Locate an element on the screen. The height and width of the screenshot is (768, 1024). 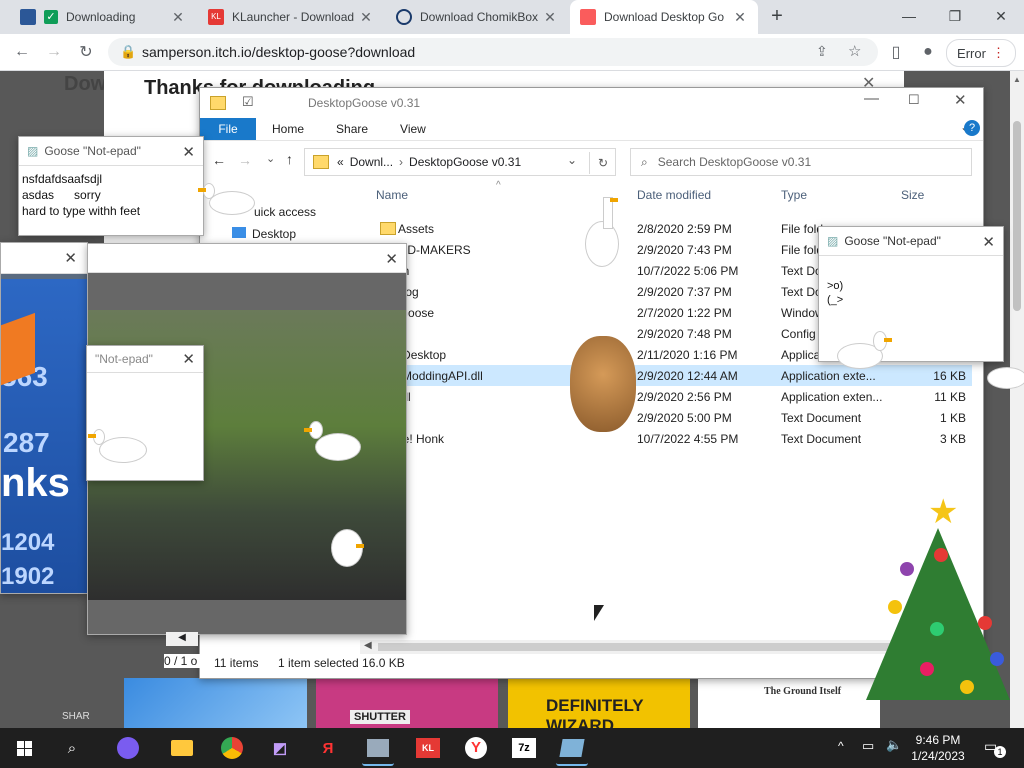
search-input: ⌕ Search DesktopGoose v0.31 is located at coordinates (801, 162).